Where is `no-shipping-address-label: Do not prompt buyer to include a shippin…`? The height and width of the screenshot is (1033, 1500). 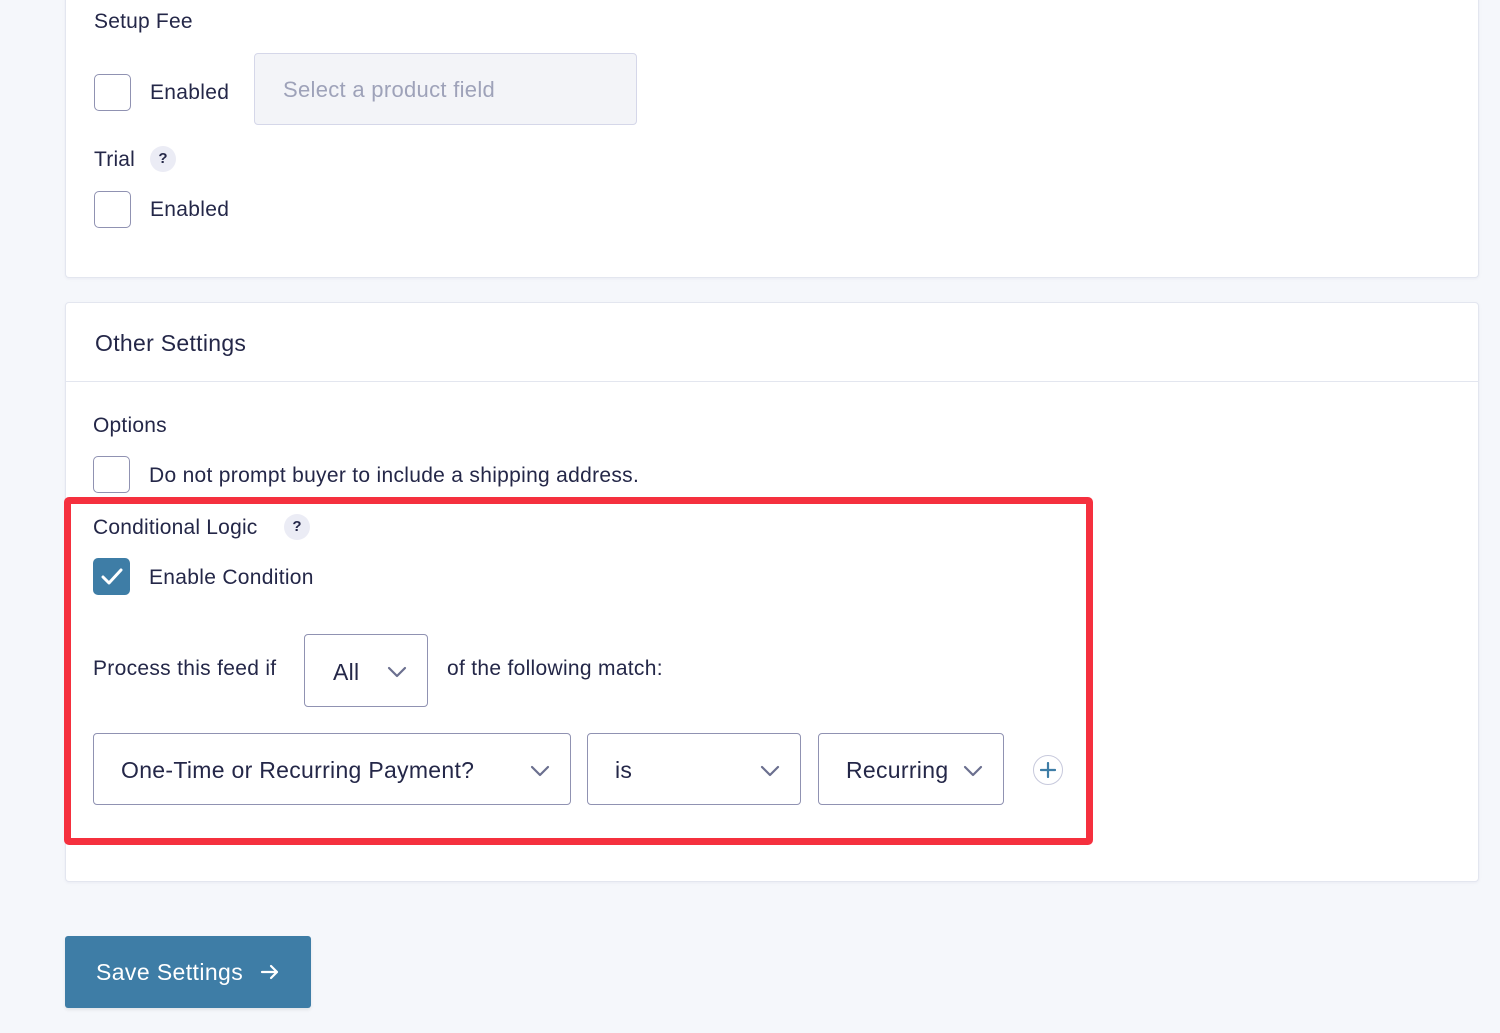 no-shipping-address-label: Do not prompt buyer to include a shippin… is located at coordinates (394, 476).